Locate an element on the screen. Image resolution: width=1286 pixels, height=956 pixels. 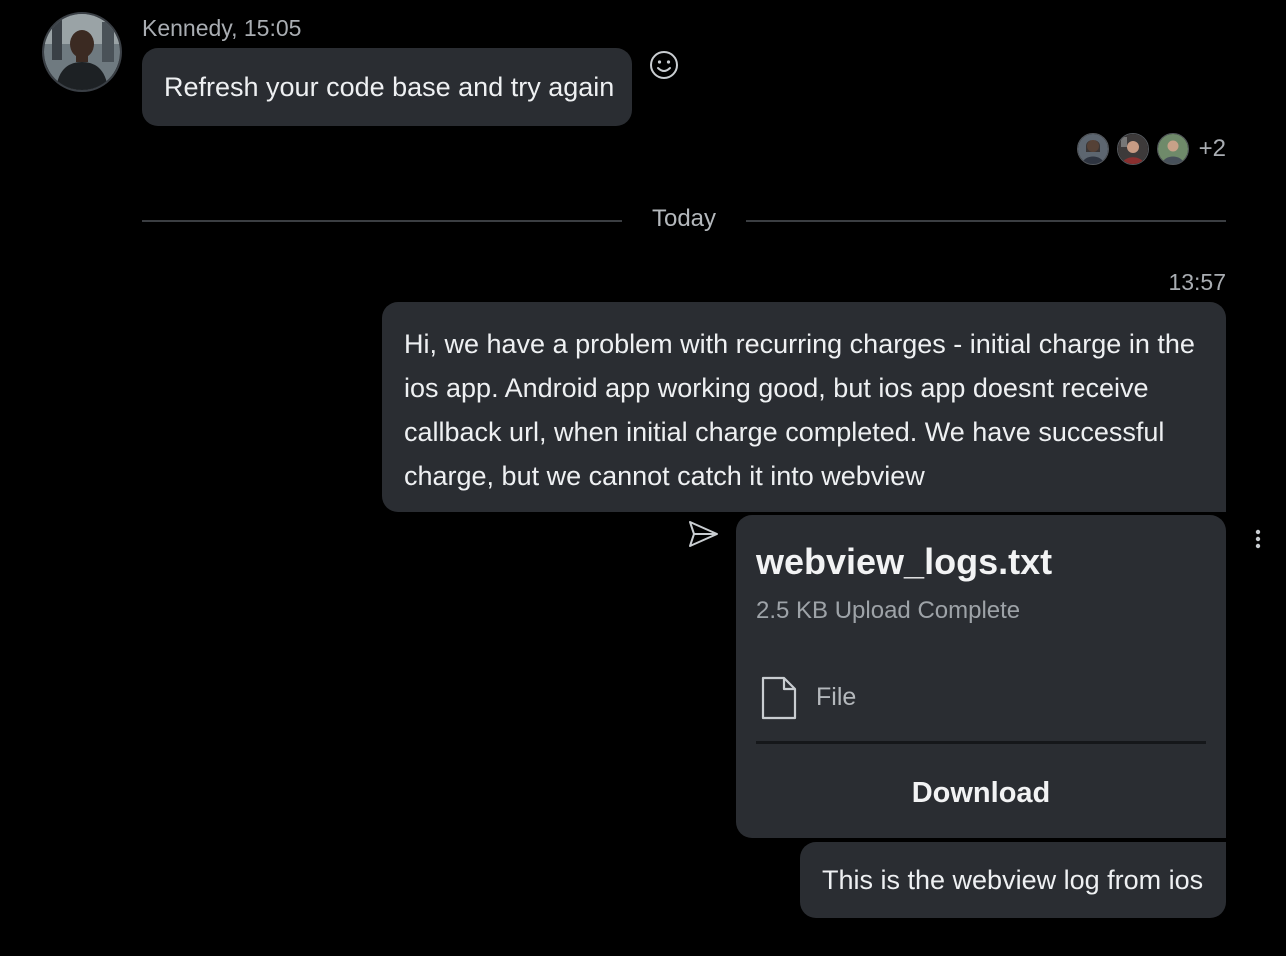
smiley-icon is located at coordinates (664, 65).